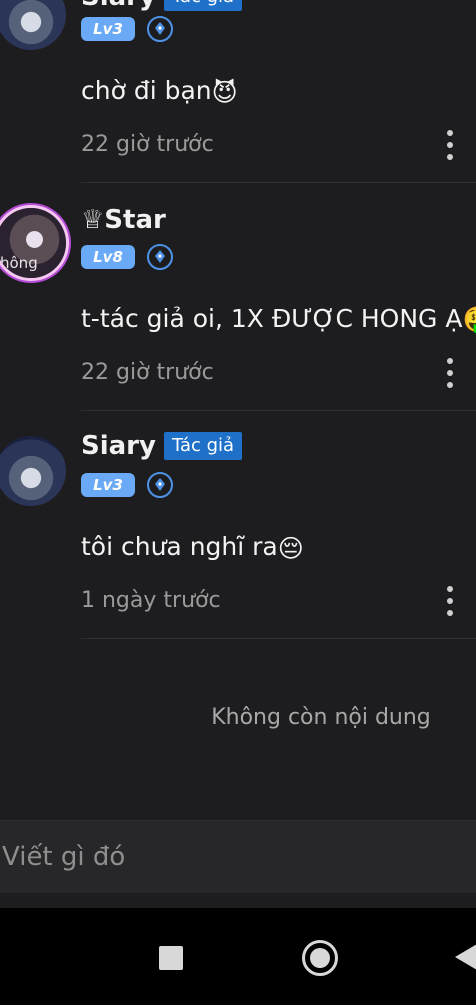  What do you see at coordinates (146, 90) in the screenshot?
I see `comment-body: chờ đi bạn` at bounding box center [146, 90].